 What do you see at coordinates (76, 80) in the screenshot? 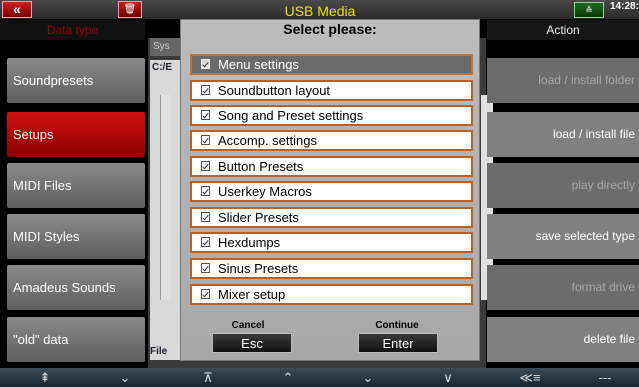
I see `data-type-soundpresets: Soundpresets` at bounding box center [76, 80].